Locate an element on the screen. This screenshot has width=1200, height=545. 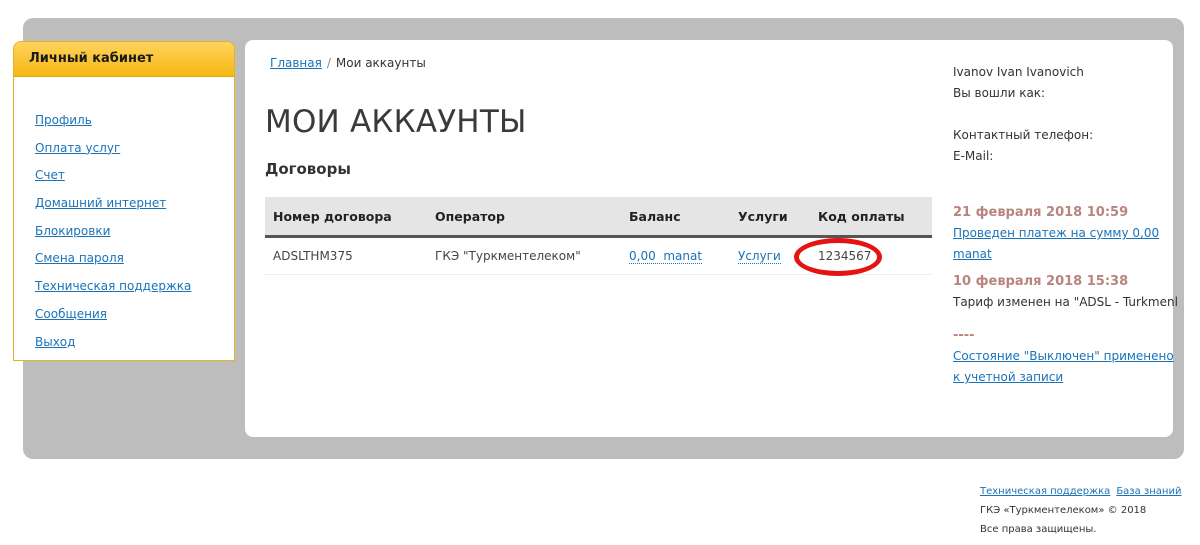
sidebar-link-invoice: Счет is located at coordinates (50, 175).